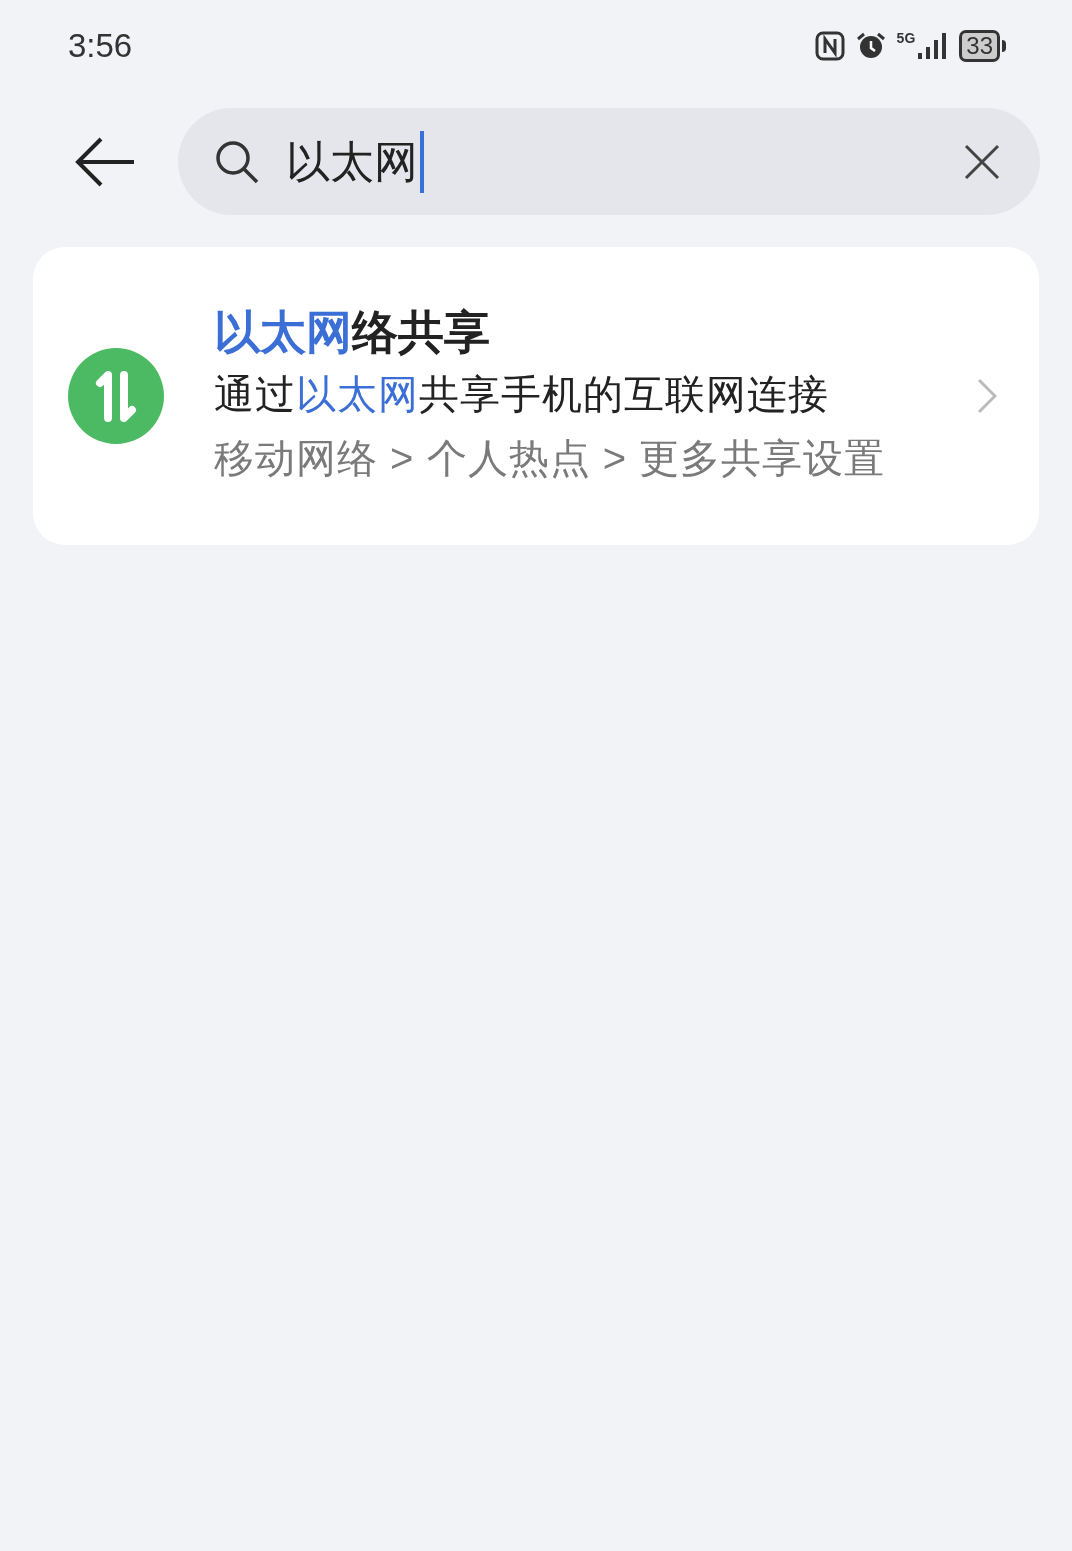  What do you see at coordinates (870, 46) in the screenshot?
I see `alarm-icon` at bounding box center [870, 46].